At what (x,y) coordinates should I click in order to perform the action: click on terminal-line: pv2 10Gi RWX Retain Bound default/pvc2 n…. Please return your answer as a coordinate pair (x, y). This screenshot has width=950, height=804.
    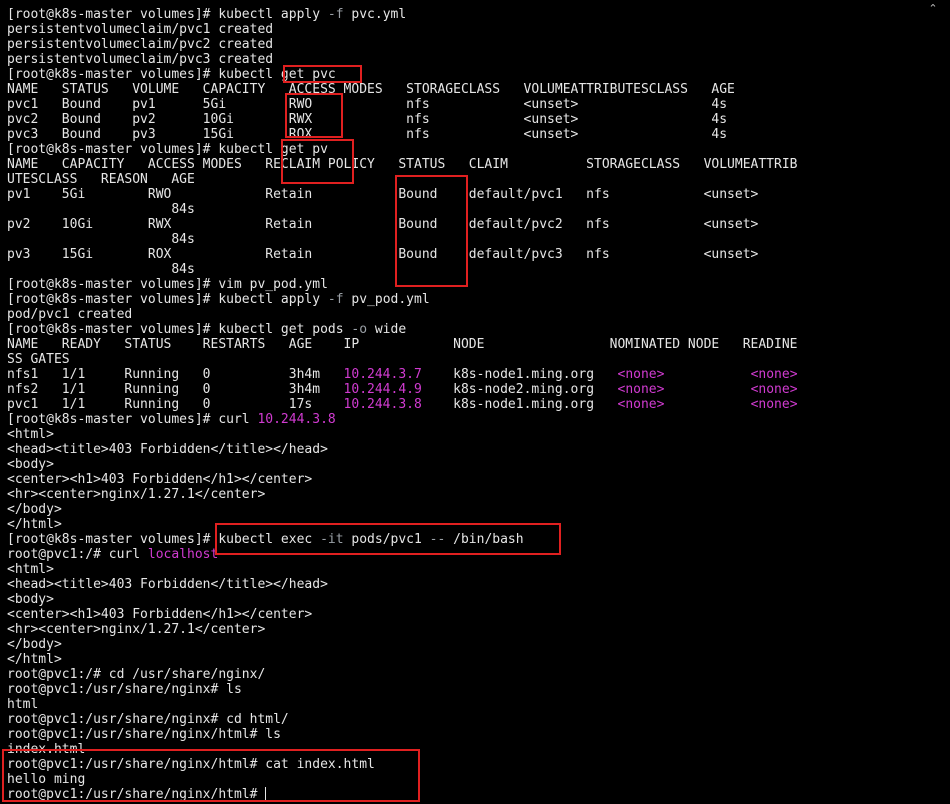
    Looking at the image, I should click on (402, 224).